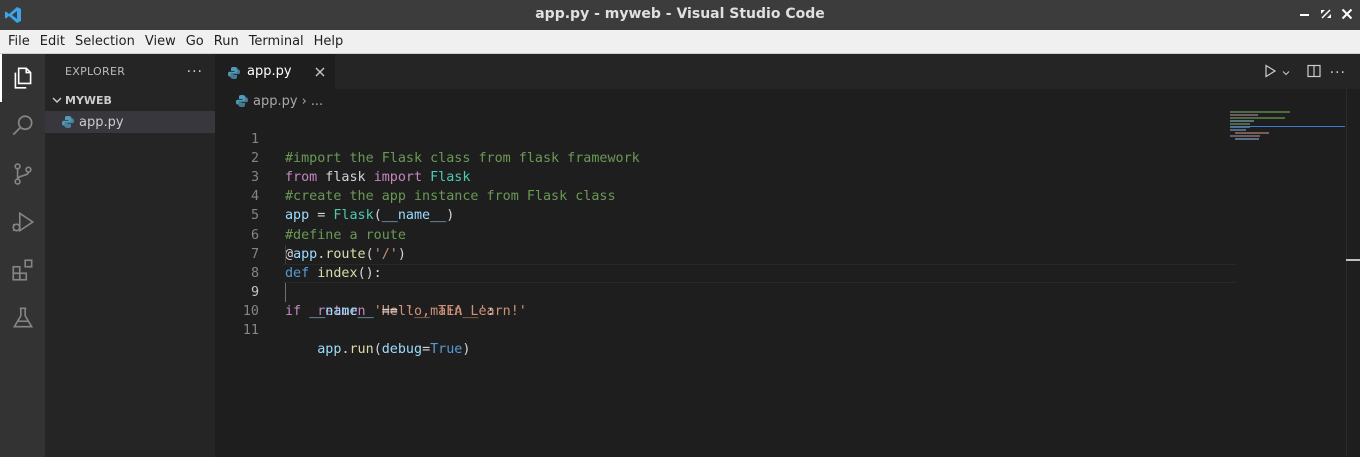 The image size is (1360, 457). What do you see at coordinates (345, 350) in the screenshot?
I see `code-token: .` at bounding box center [345, 350].